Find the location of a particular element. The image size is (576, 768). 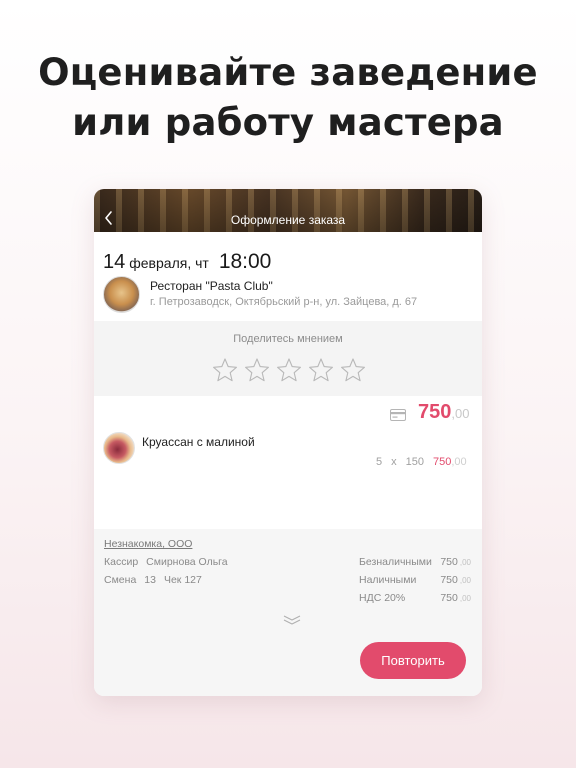

item-image is located at coordinates (119, 448).